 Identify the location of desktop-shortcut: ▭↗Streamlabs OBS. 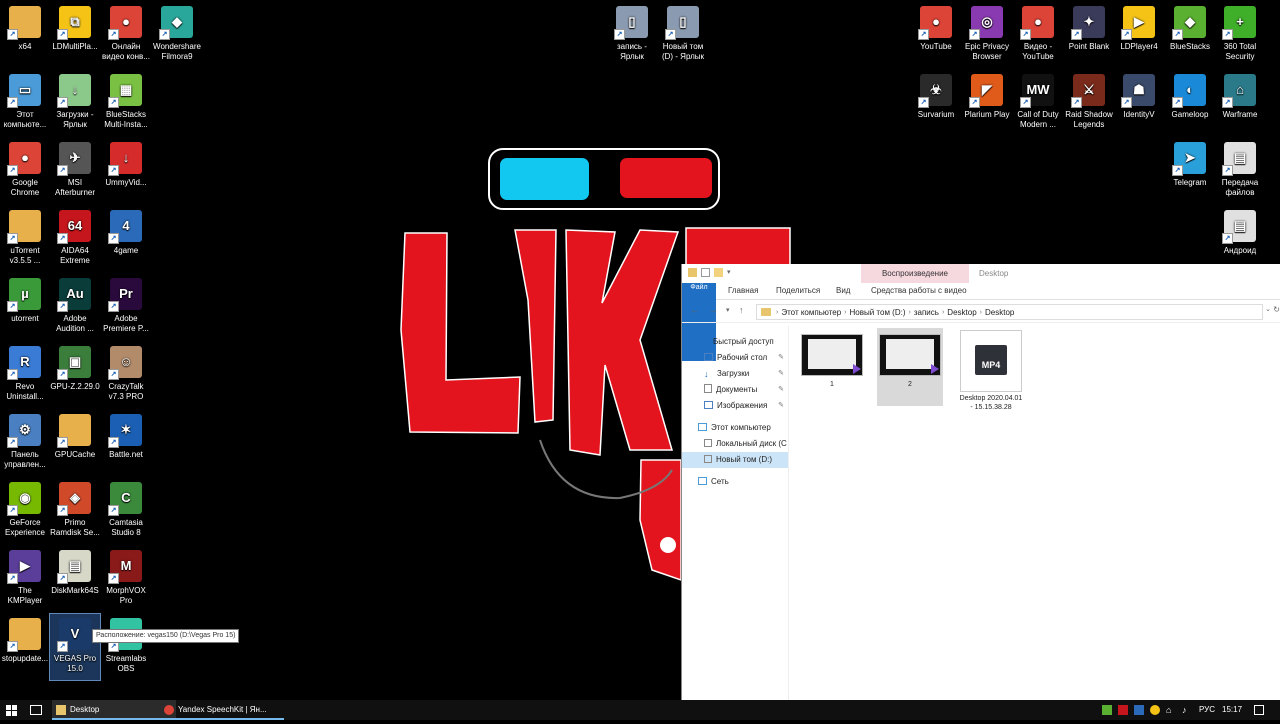
(126, 647).